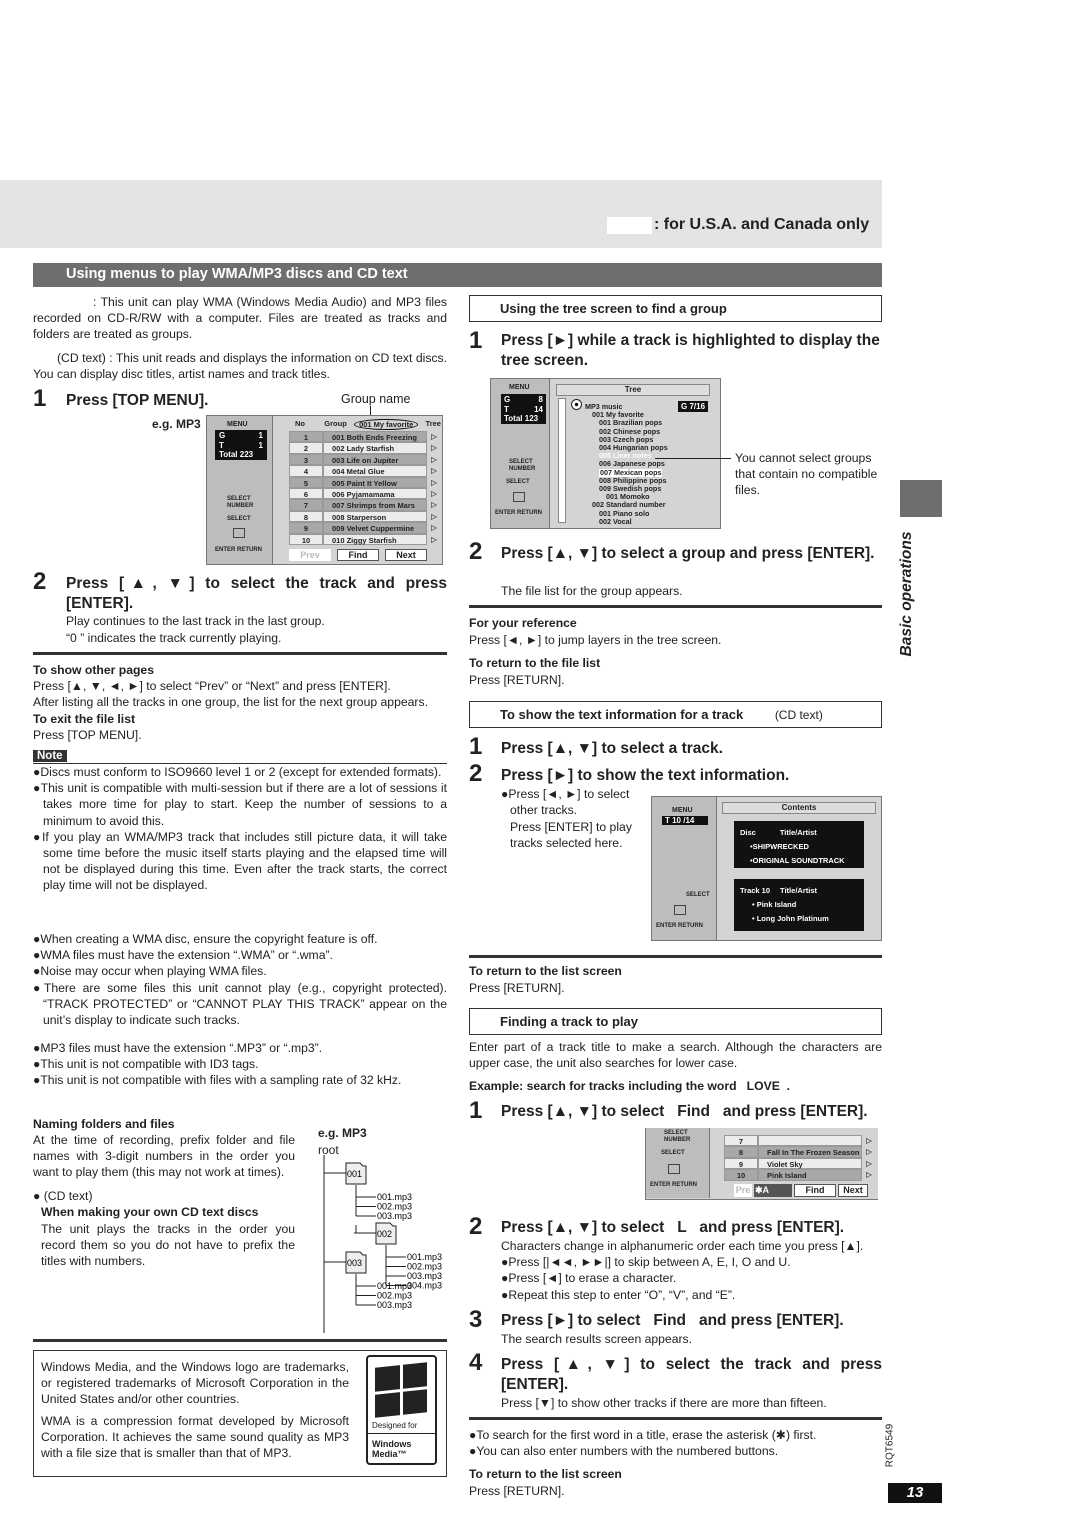 This screenshot has width=1080, height=1528. I want to click on table-row: 10 Pink Island ▷, so click(800, 1175).